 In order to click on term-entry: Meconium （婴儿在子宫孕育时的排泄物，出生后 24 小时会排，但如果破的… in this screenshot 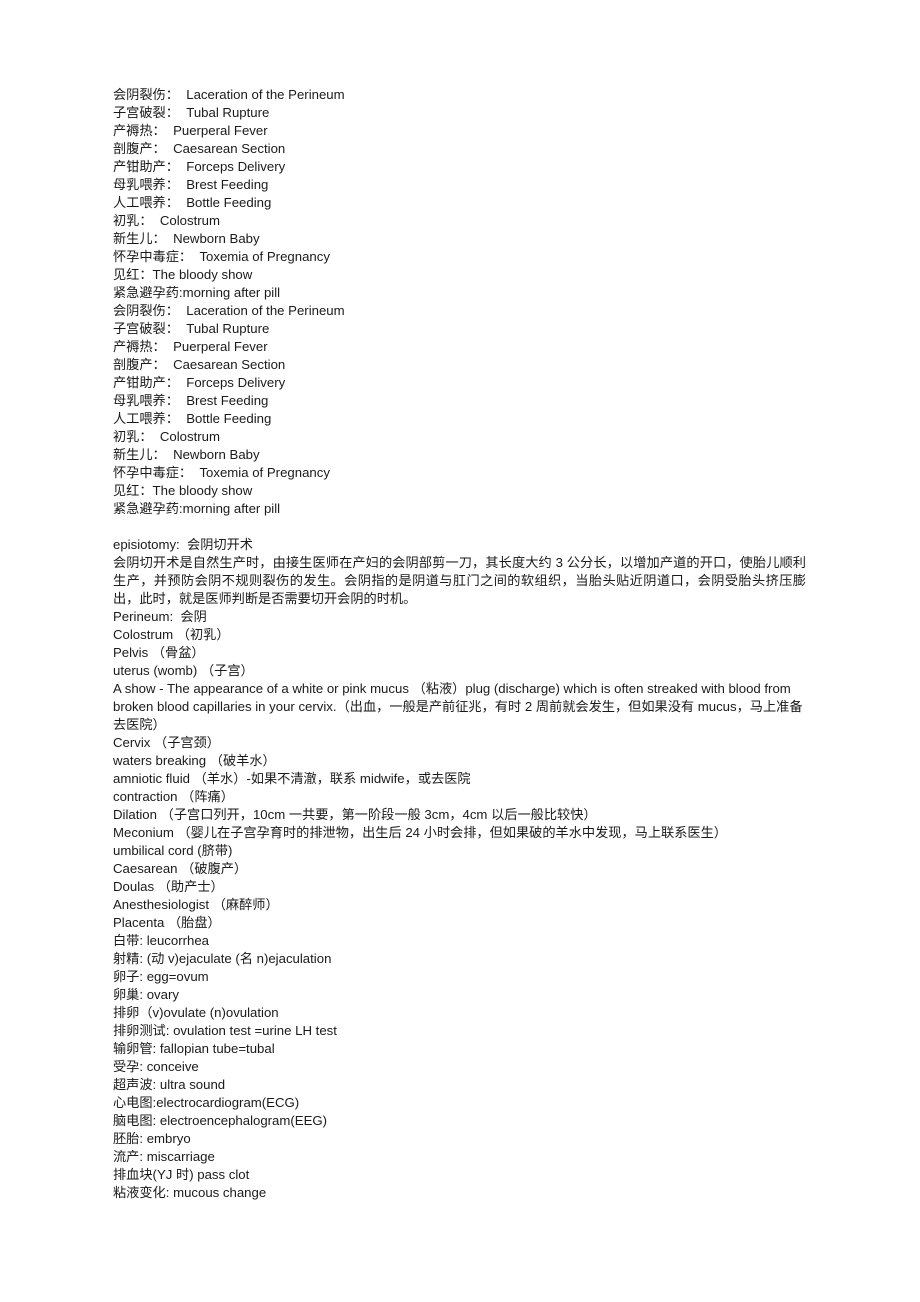, I will do `click(420, 832)`.